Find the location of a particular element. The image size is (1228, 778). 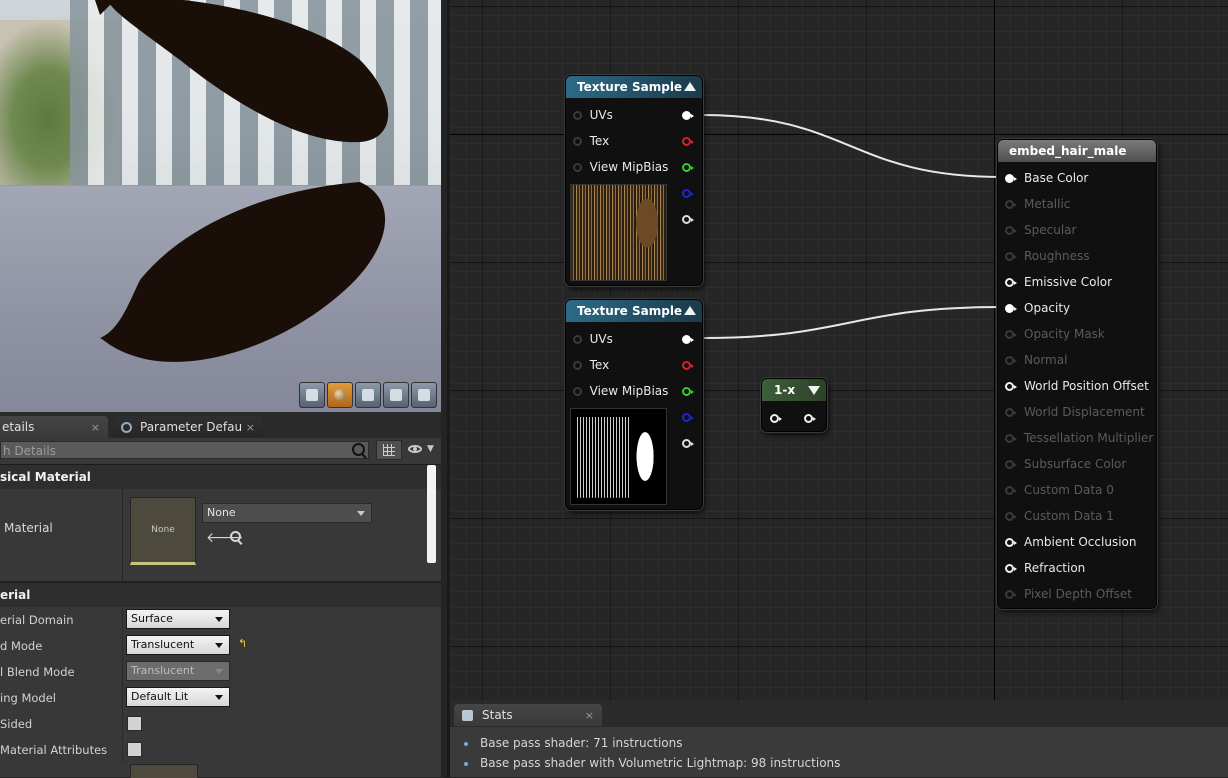

details-search-input: h Details is located at coordinates (184, 450).